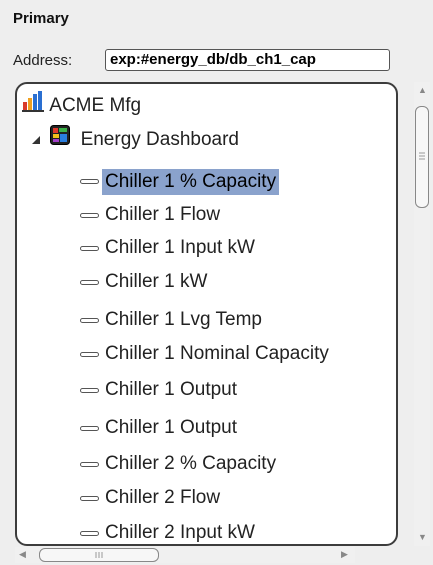 This screenshot has width=433, height=565. I want to click on section-title: Primary, so click(41, 18).